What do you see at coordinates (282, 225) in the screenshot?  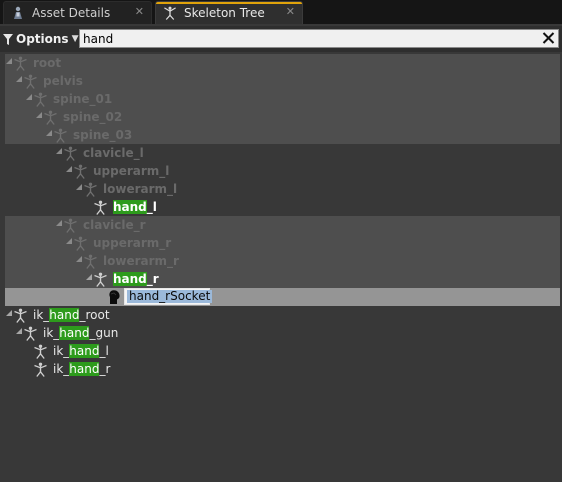 I see `bone-row: clavicle_r` at bounding box center [282, 225].